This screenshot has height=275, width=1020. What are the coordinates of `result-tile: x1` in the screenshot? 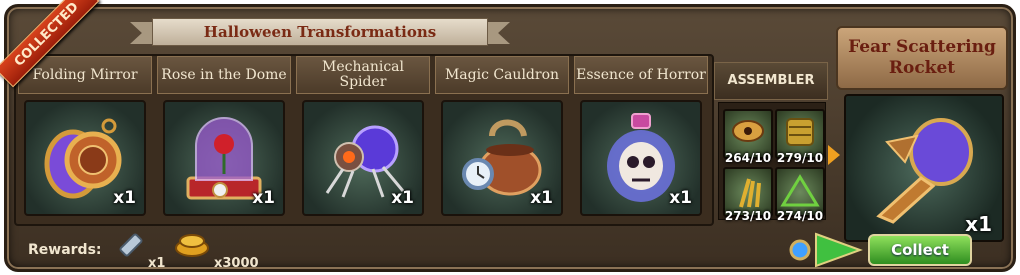 It's located at (924, 168).